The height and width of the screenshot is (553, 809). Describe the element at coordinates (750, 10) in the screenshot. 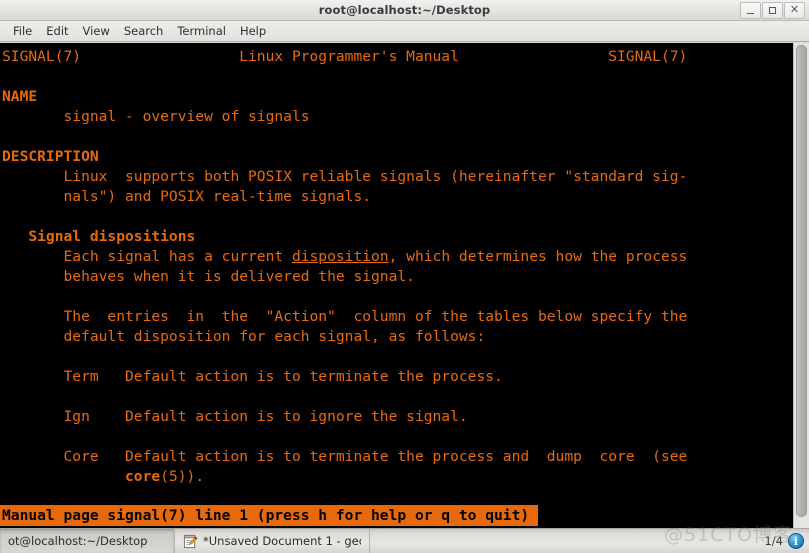

I see `minimize-button` at that location.